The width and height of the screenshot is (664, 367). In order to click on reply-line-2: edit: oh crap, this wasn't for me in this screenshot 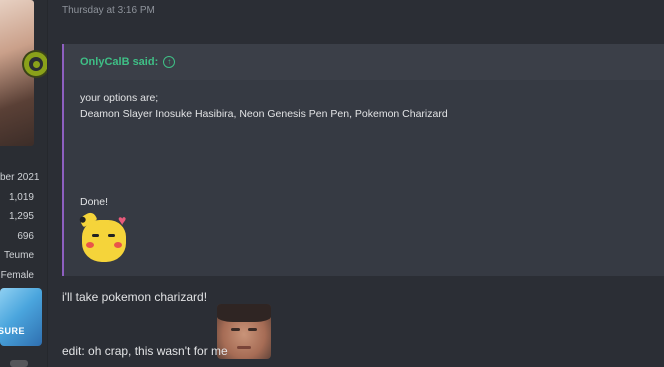, I will do `click(145, 351)`.